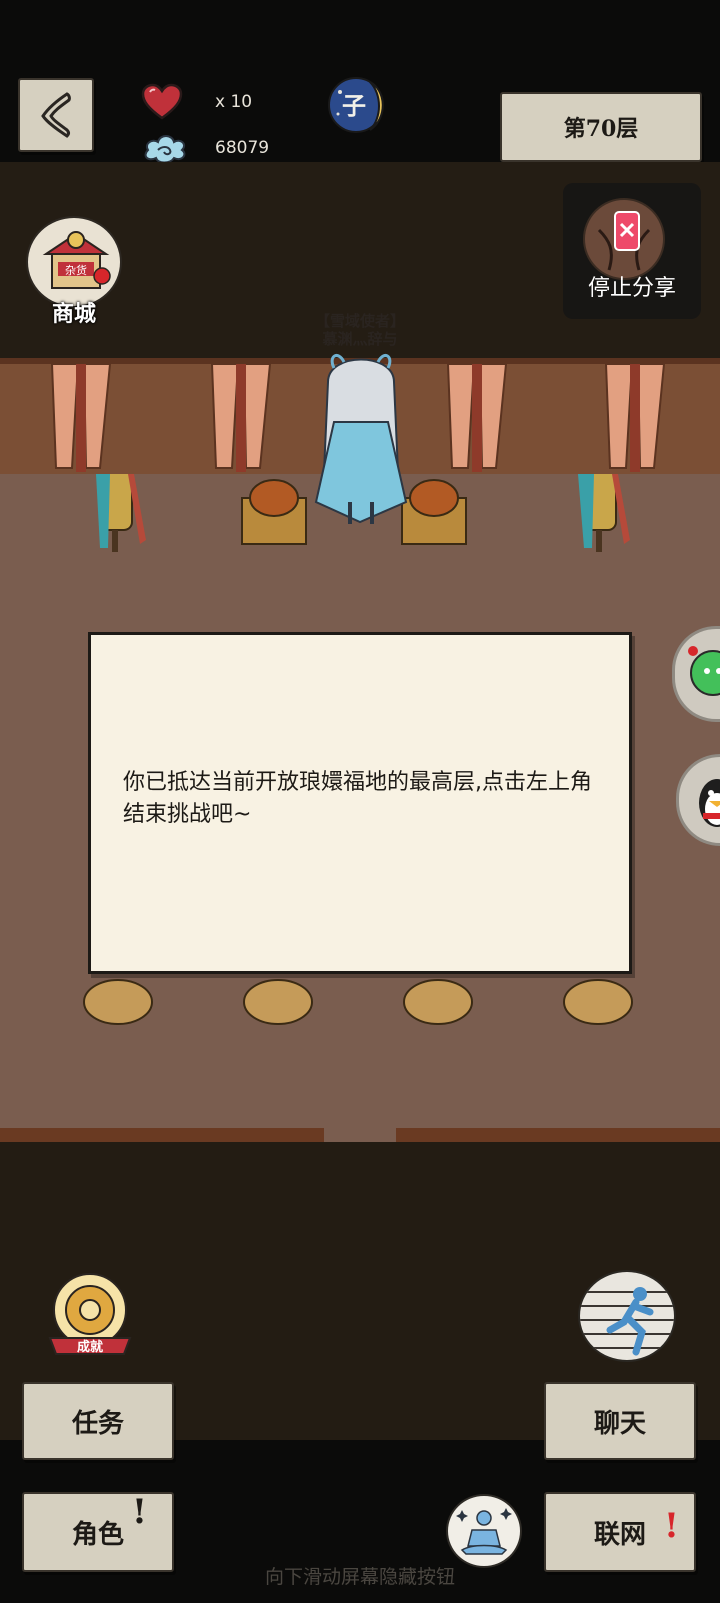 The image size is (720, 1603). Describe the element at coordinates (604, 482) in the screenshot. I see `prayer-banner-right` at that location.